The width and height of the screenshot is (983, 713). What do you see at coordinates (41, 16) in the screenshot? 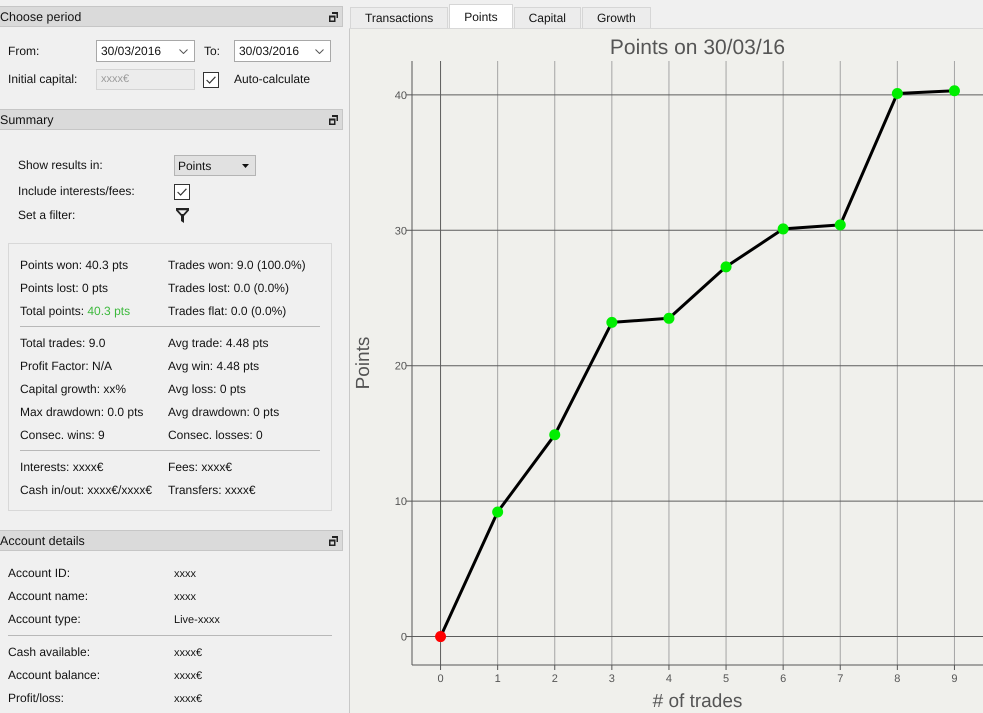
I see `panel-title: Choose period` at bounding box center [41, 16].